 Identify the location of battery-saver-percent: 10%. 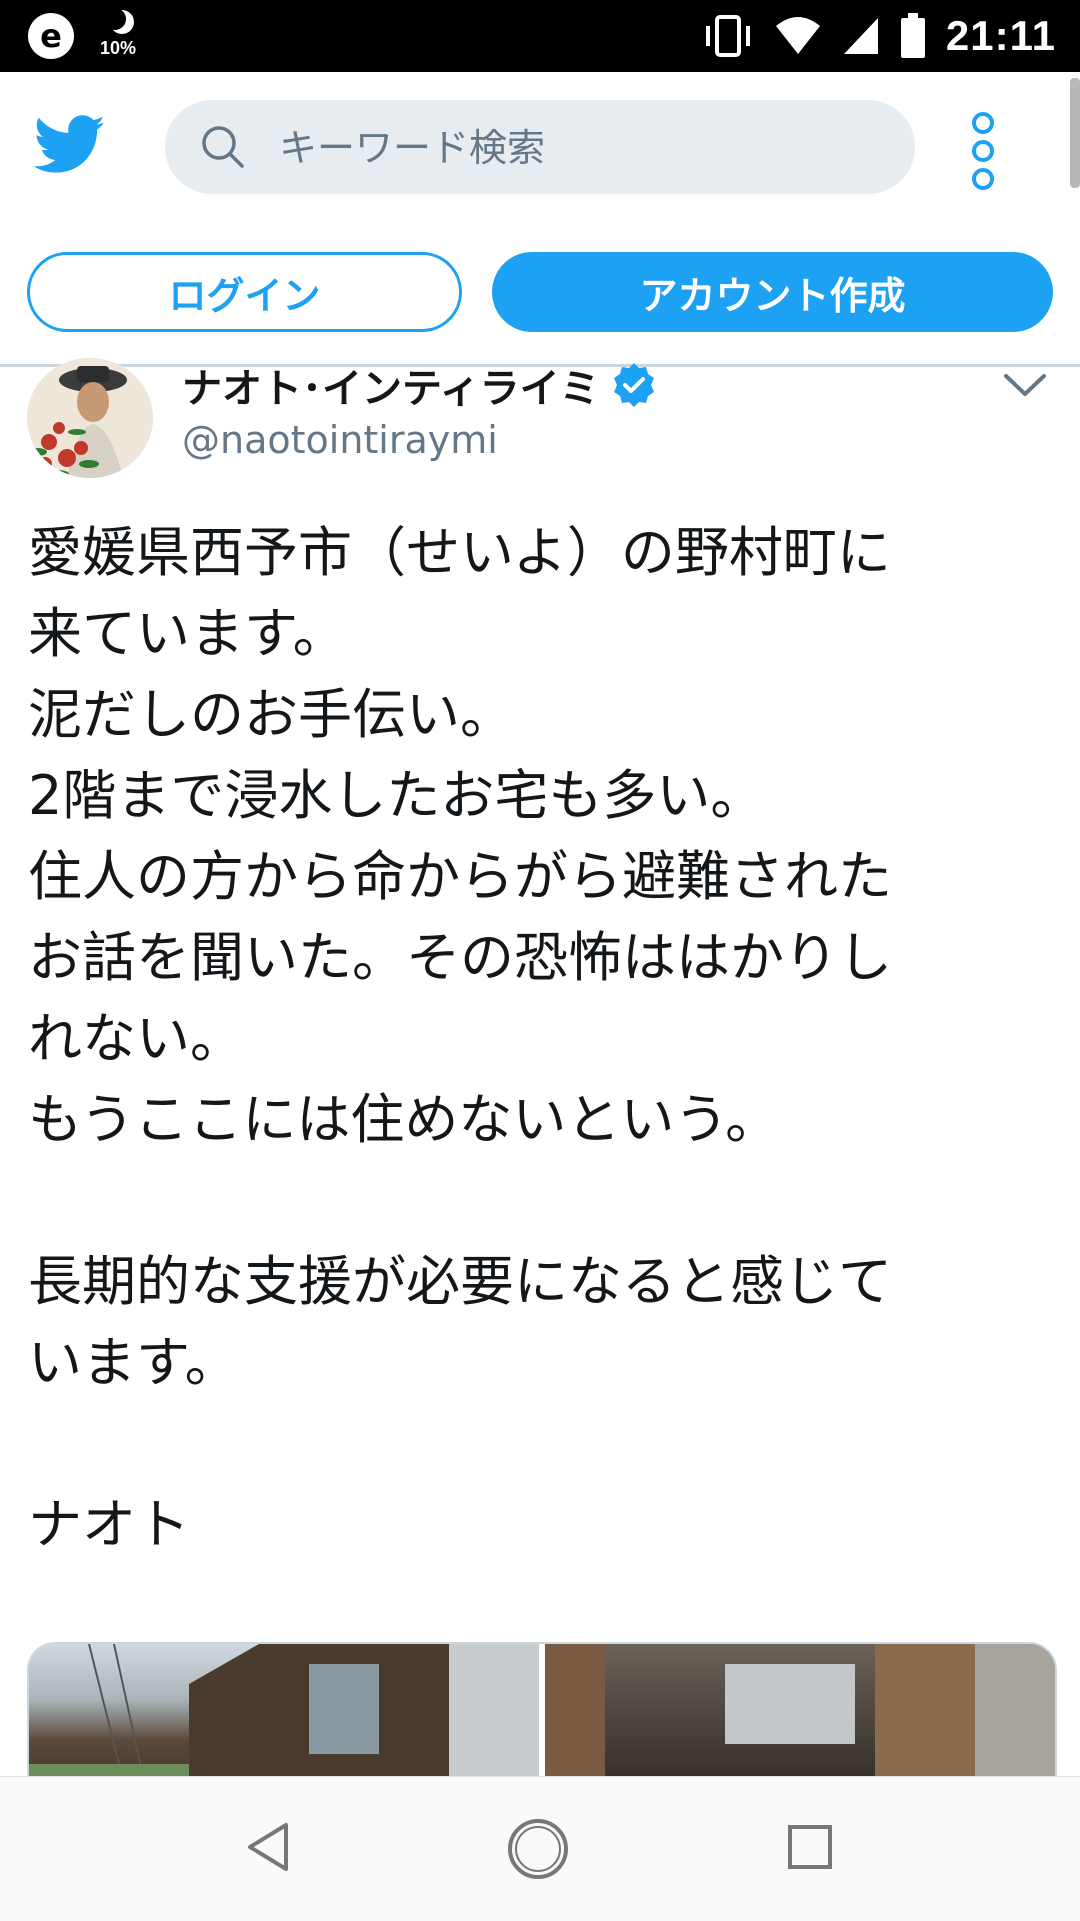
(118, 48).